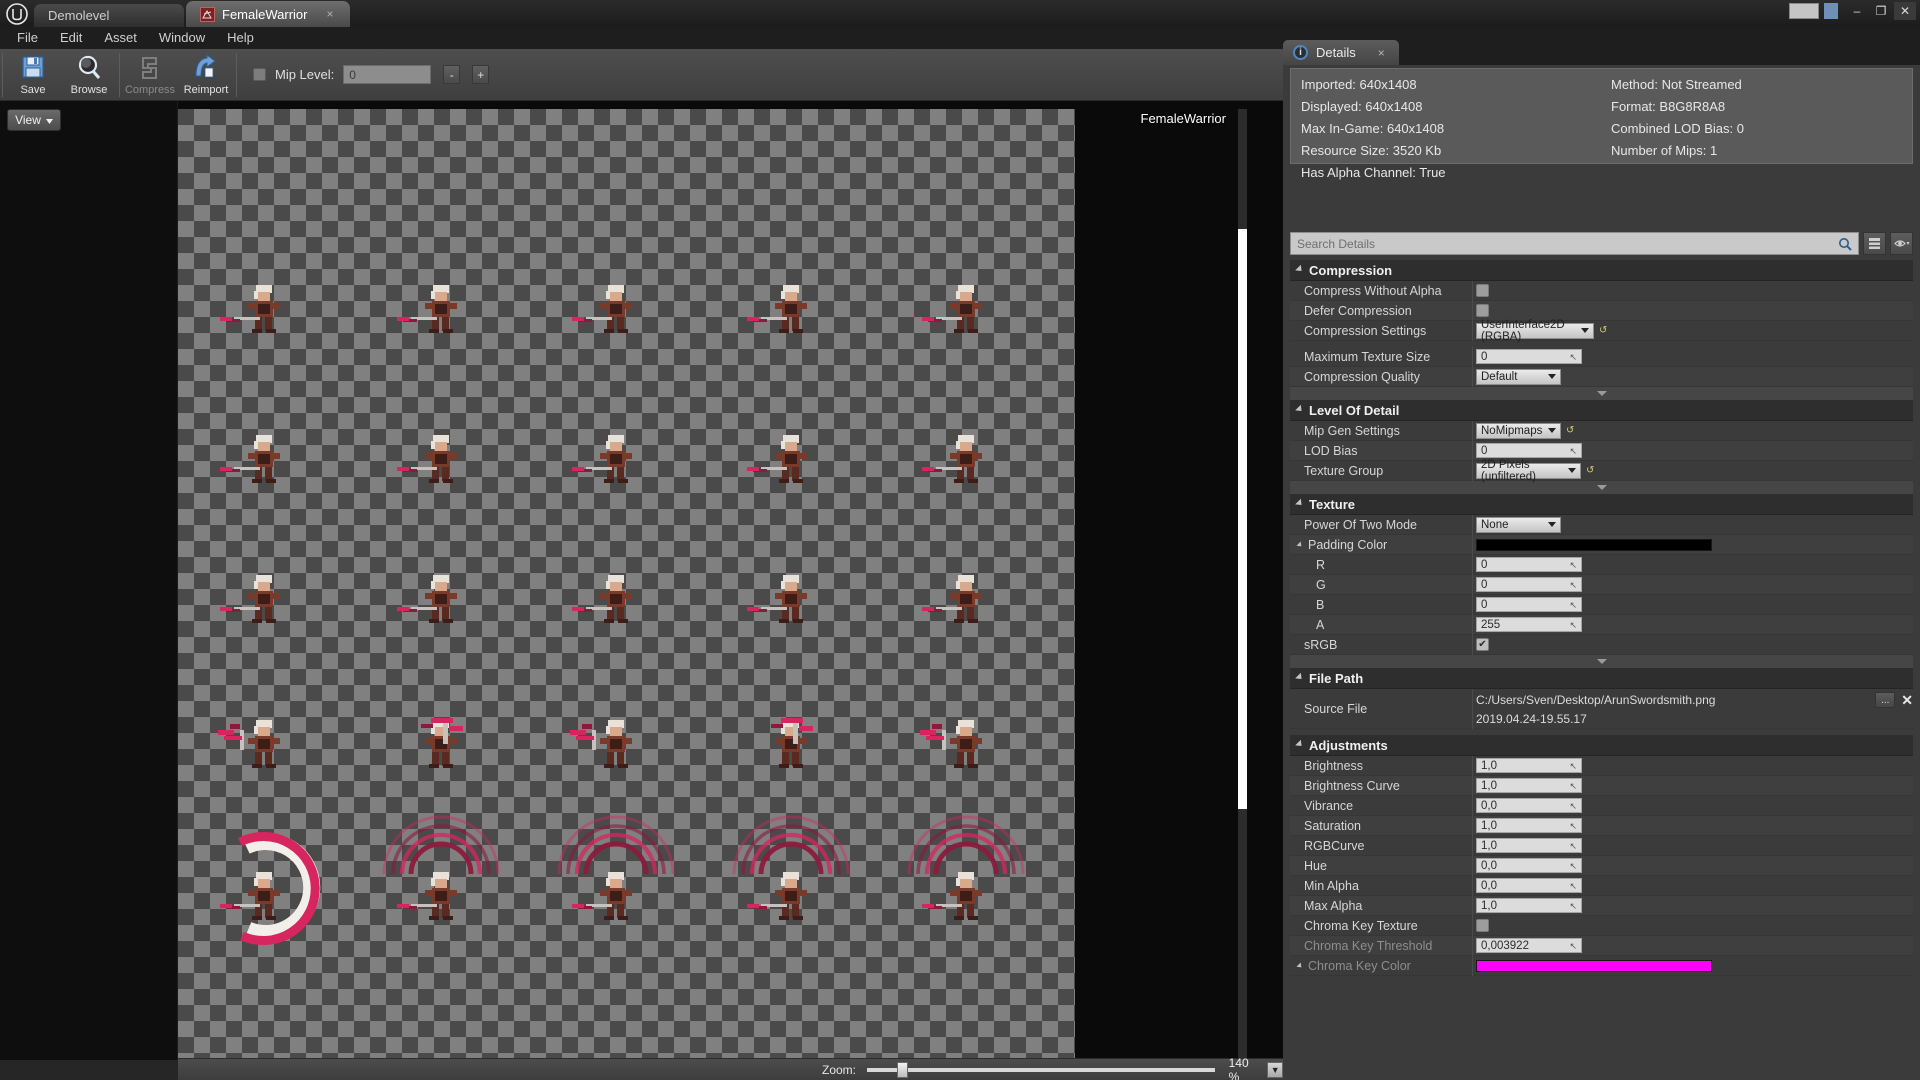 This screenshot has width=1920, height=1080. I want to click on minimize-button: –, so click(1857, 11).